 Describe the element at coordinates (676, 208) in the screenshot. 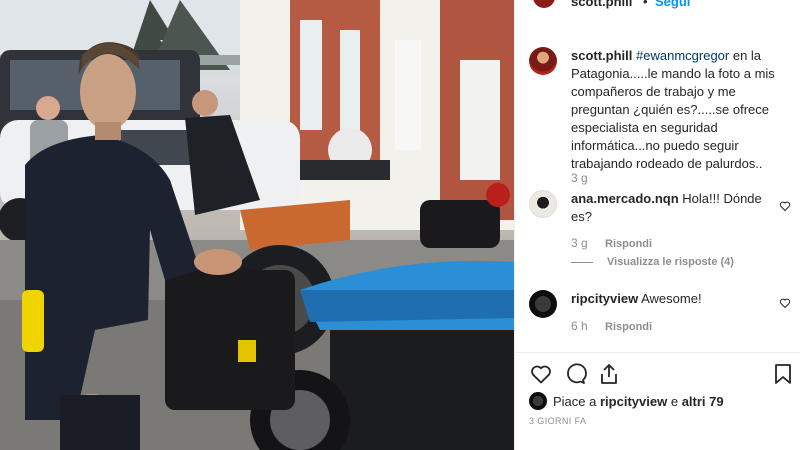

I see `comment-body: ana.mercado.nqn Hola!!! Dónde es?` at that location.